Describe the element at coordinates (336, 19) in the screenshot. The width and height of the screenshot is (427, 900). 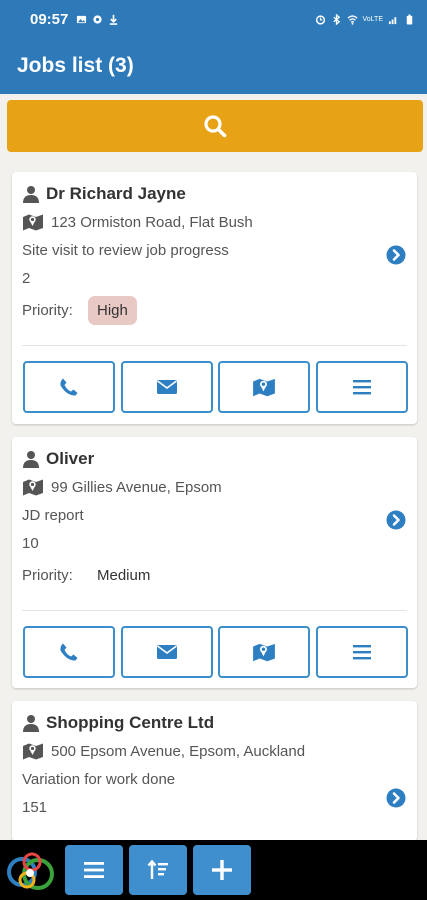
I see `bluetooth-icon` at that location.